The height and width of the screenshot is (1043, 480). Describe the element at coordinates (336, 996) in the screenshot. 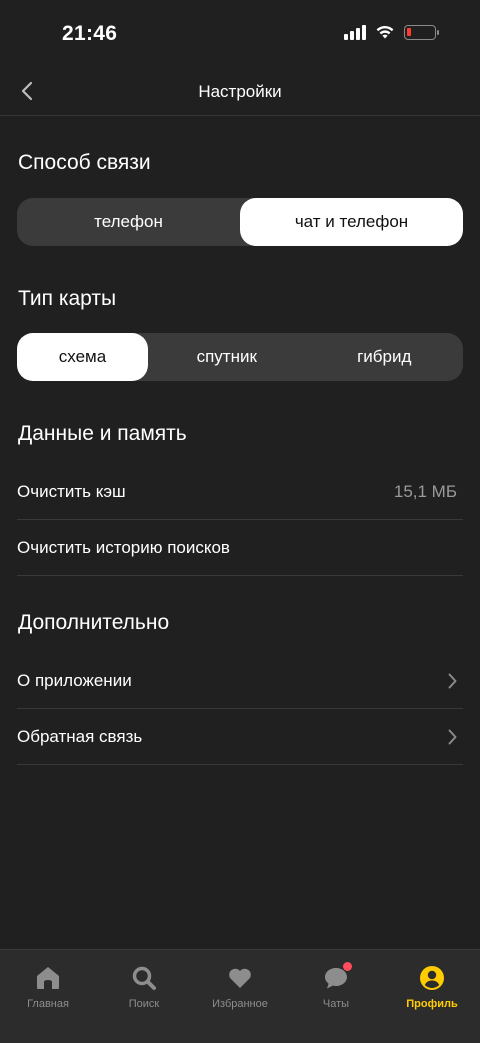

I see `tab-chats: Чаты` at that location.